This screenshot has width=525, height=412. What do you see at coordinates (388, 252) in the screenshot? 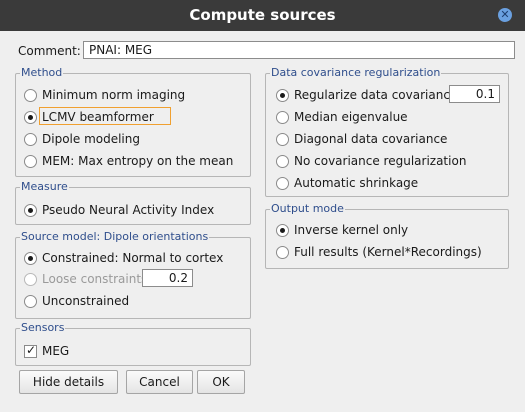
I see `option-label: Full results (Kernel*Recordings)` at bounding box center [388, 252].